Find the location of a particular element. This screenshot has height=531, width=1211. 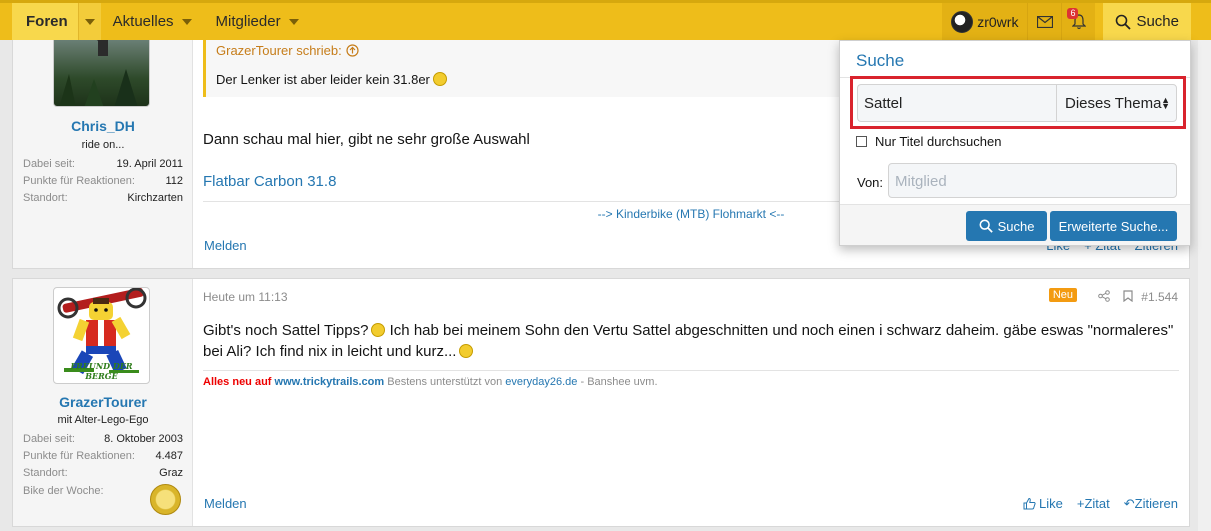

envelope-icon is located at coordinates (1044, 21).